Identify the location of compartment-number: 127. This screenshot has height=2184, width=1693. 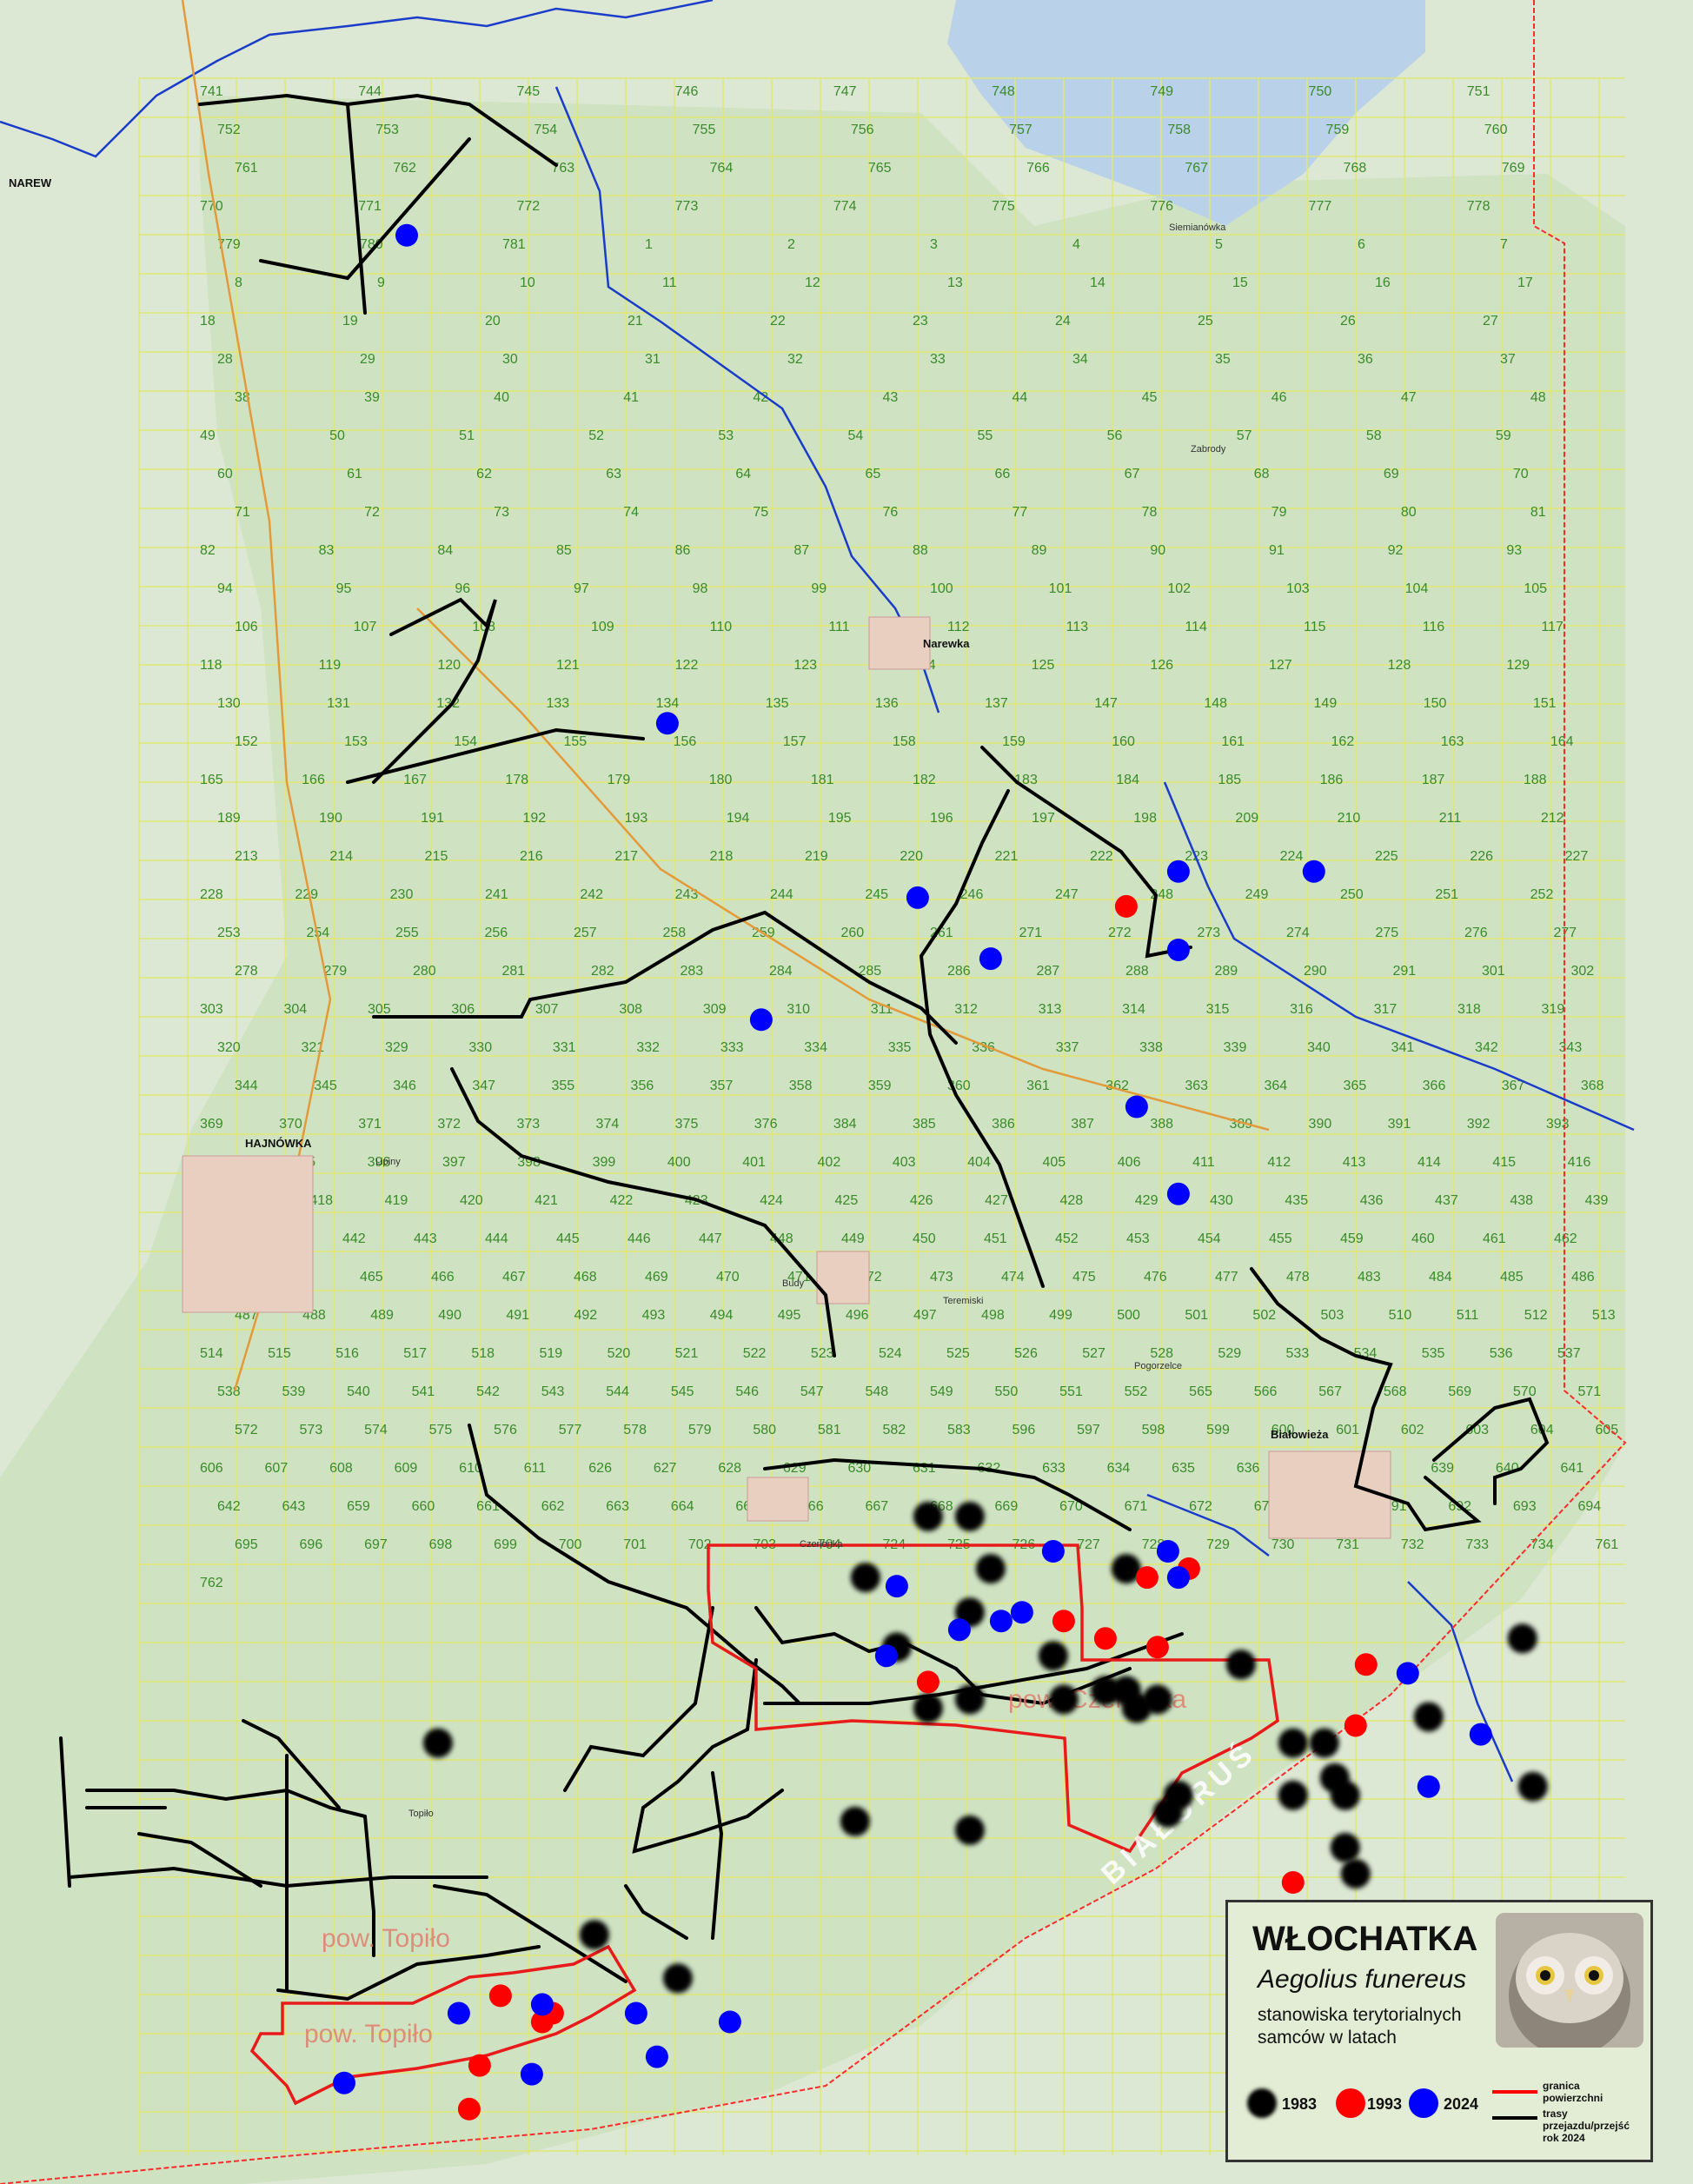
(1280, 665).